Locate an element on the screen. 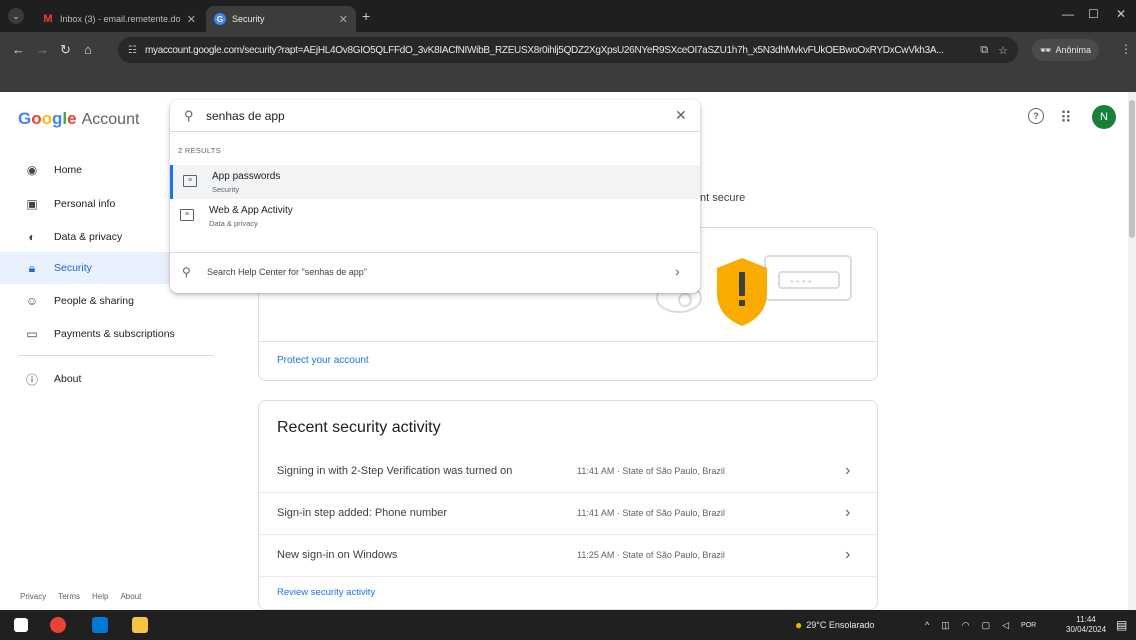 Image resolution: width=1136 pixels, height=640 pixels. footer-link-terms: Terms is located at coordinates (69, 596).